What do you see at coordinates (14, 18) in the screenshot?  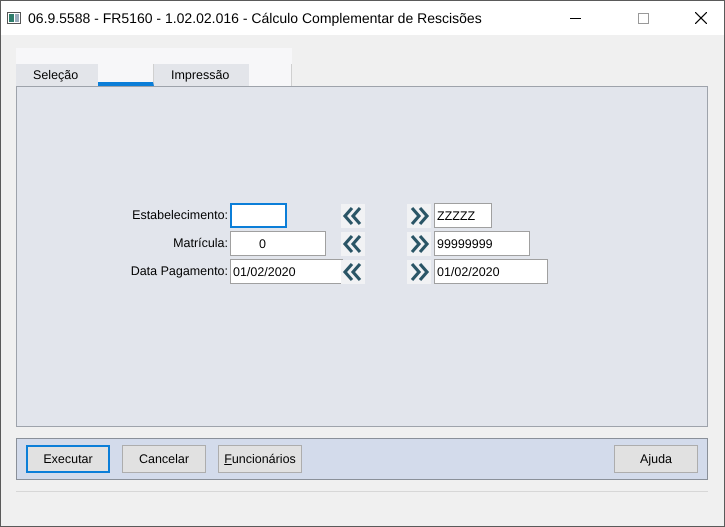 I see `app-icon` at bounding box center [14, 18].